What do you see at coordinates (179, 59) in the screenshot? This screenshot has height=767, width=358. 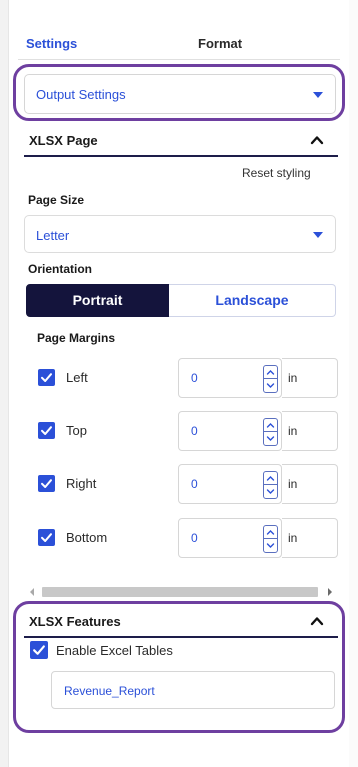 I see `tabs-divider` at bounding box center [179, 59].